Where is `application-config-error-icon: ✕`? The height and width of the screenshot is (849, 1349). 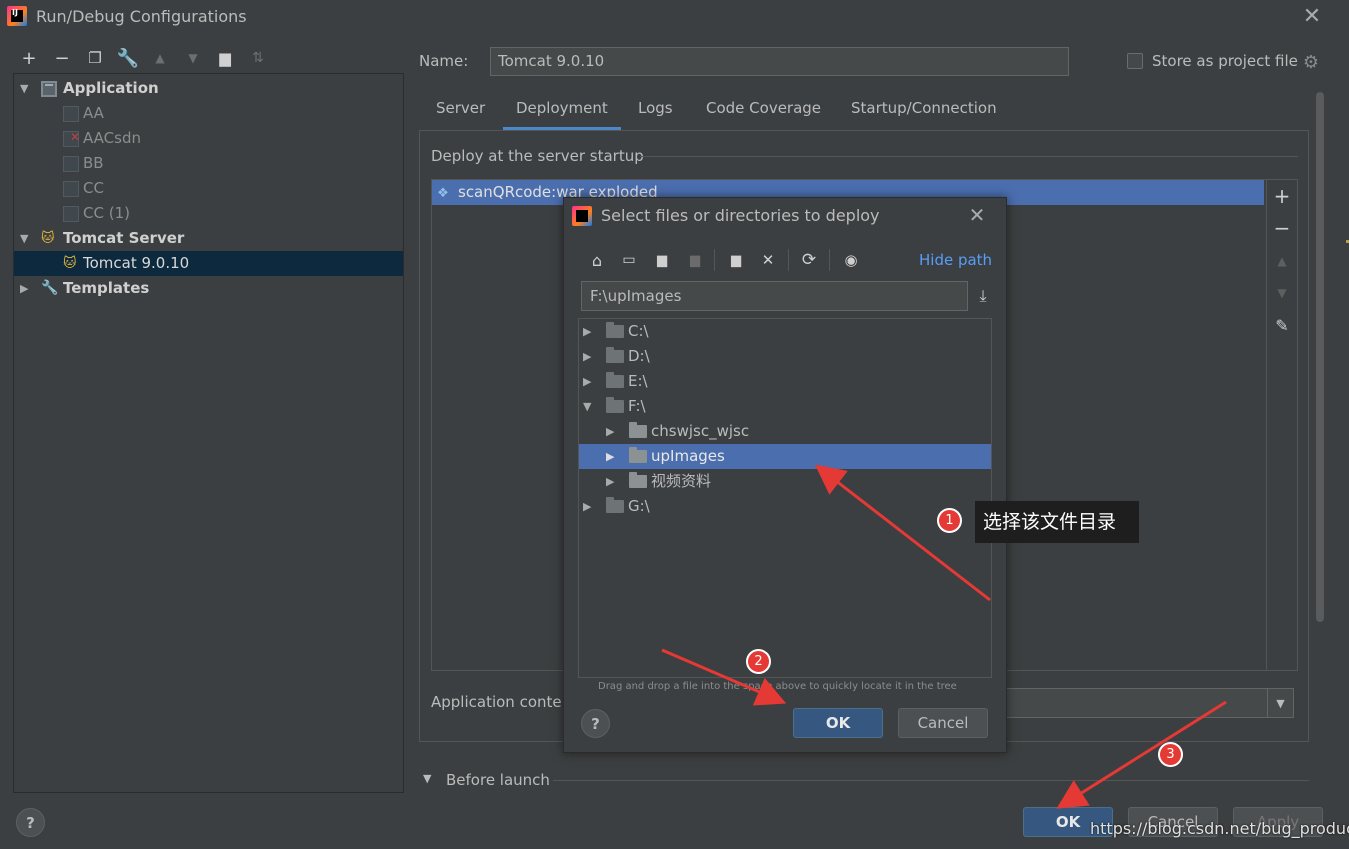
application-config-error-icon: ✕ is located at coordinates (71, 138).